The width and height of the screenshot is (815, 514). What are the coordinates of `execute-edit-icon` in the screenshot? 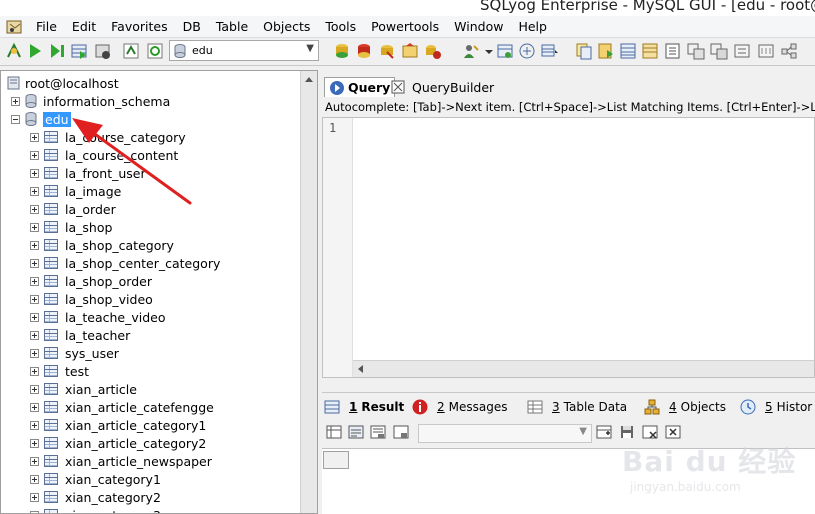 It's located at (79, 51).